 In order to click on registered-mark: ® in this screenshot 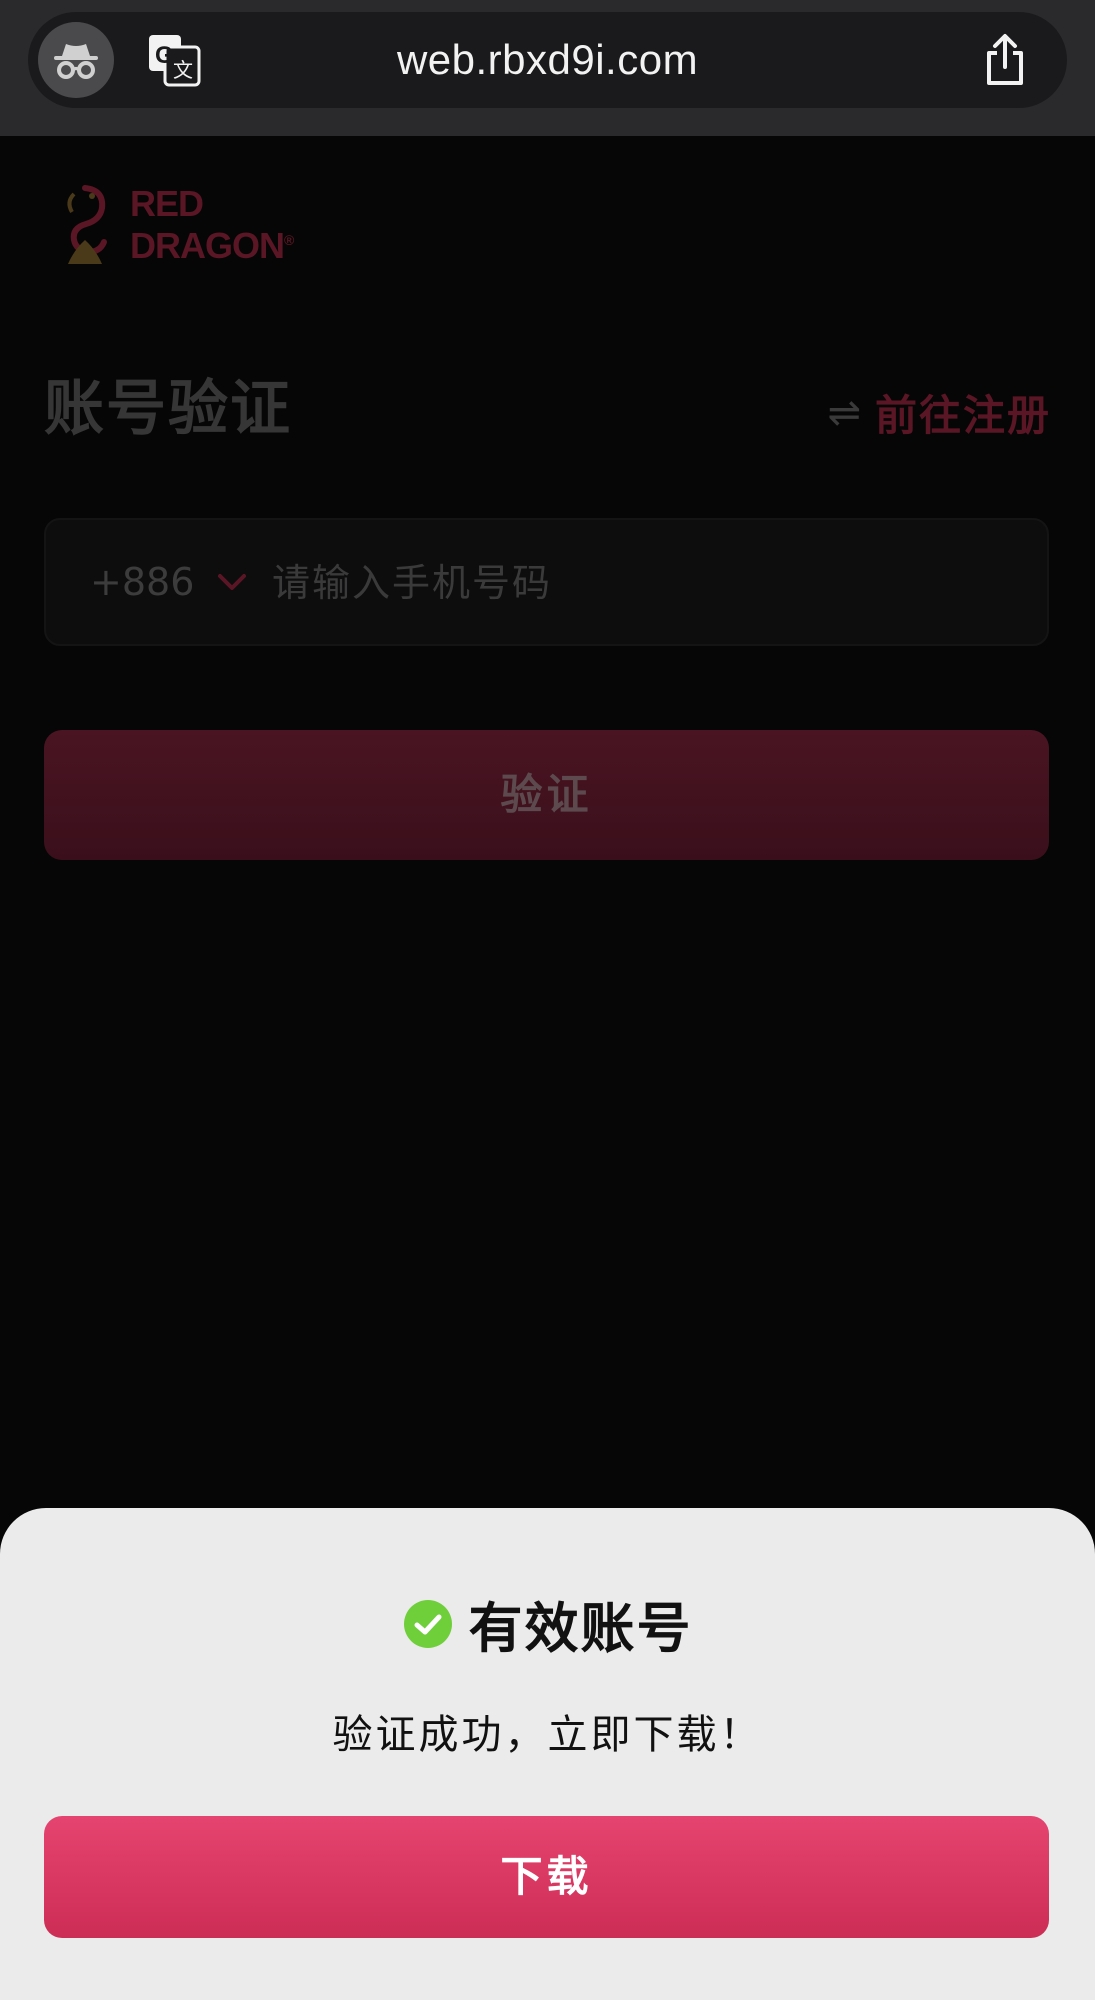, I will do `click(289, 240)`.